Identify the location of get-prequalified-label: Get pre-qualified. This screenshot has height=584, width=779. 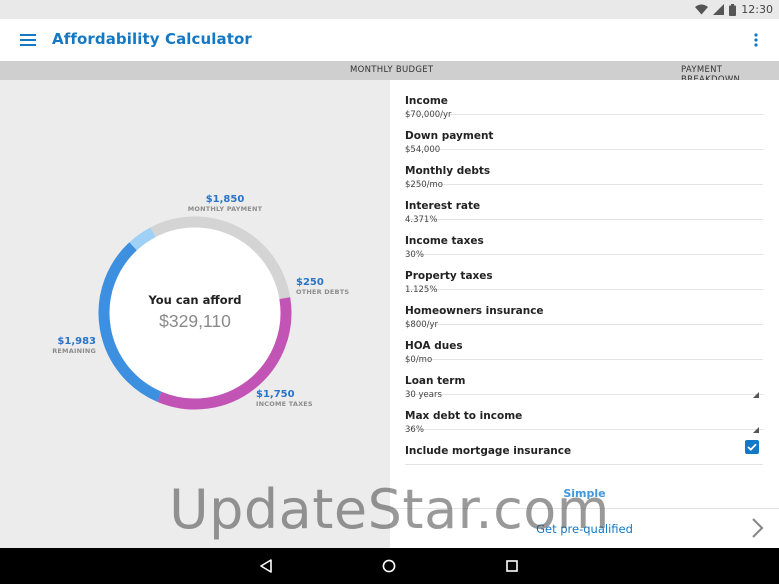
(584, 529).